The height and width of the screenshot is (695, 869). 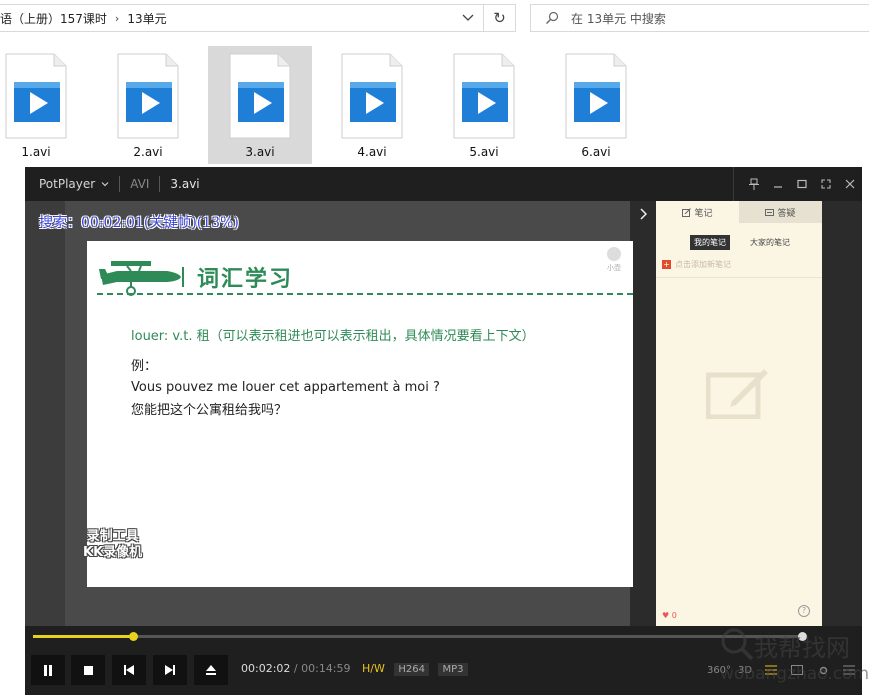 What do you see at coordinates (596, 152) in the screenshot?
I see `file-name: 6.avi` at bounding box center [596, 152].